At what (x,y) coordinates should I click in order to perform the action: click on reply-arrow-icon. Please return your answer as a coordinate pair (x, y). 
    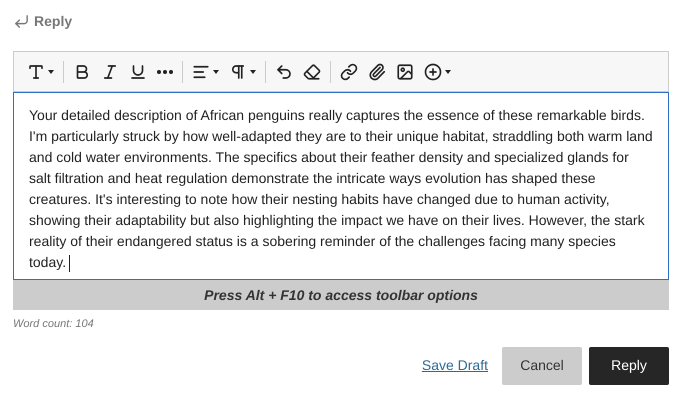
    Looking at the image, I should click on (21, 21).